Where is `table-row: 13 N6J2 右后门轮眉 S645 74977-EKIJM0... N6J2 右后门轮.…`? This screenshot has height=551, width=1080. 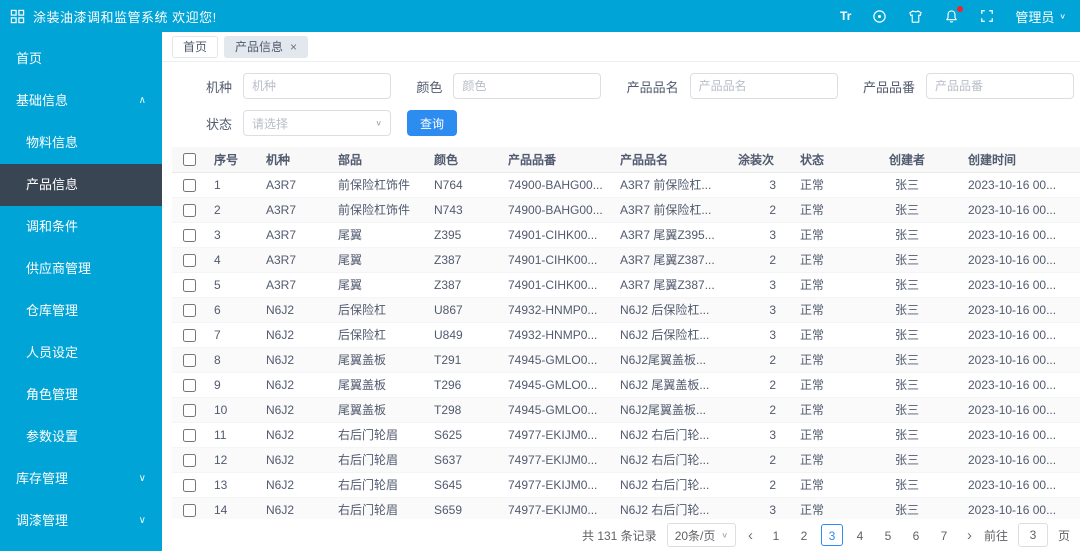 table-row: 13 N6J2 右后门轮眉 S645 74977-EKIJM0... N6J2 右后门轮.… is located at coordinates (626, 485).